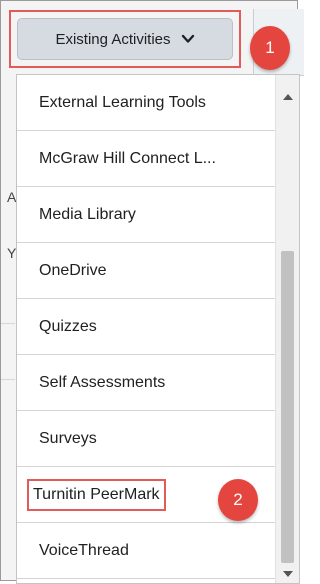 The width and height of the screenshot is (320, 584). Describe the element at coordinates (146, 551) in the screenshot. I see `menu-item-voicethread: VoiceThread` at that location.